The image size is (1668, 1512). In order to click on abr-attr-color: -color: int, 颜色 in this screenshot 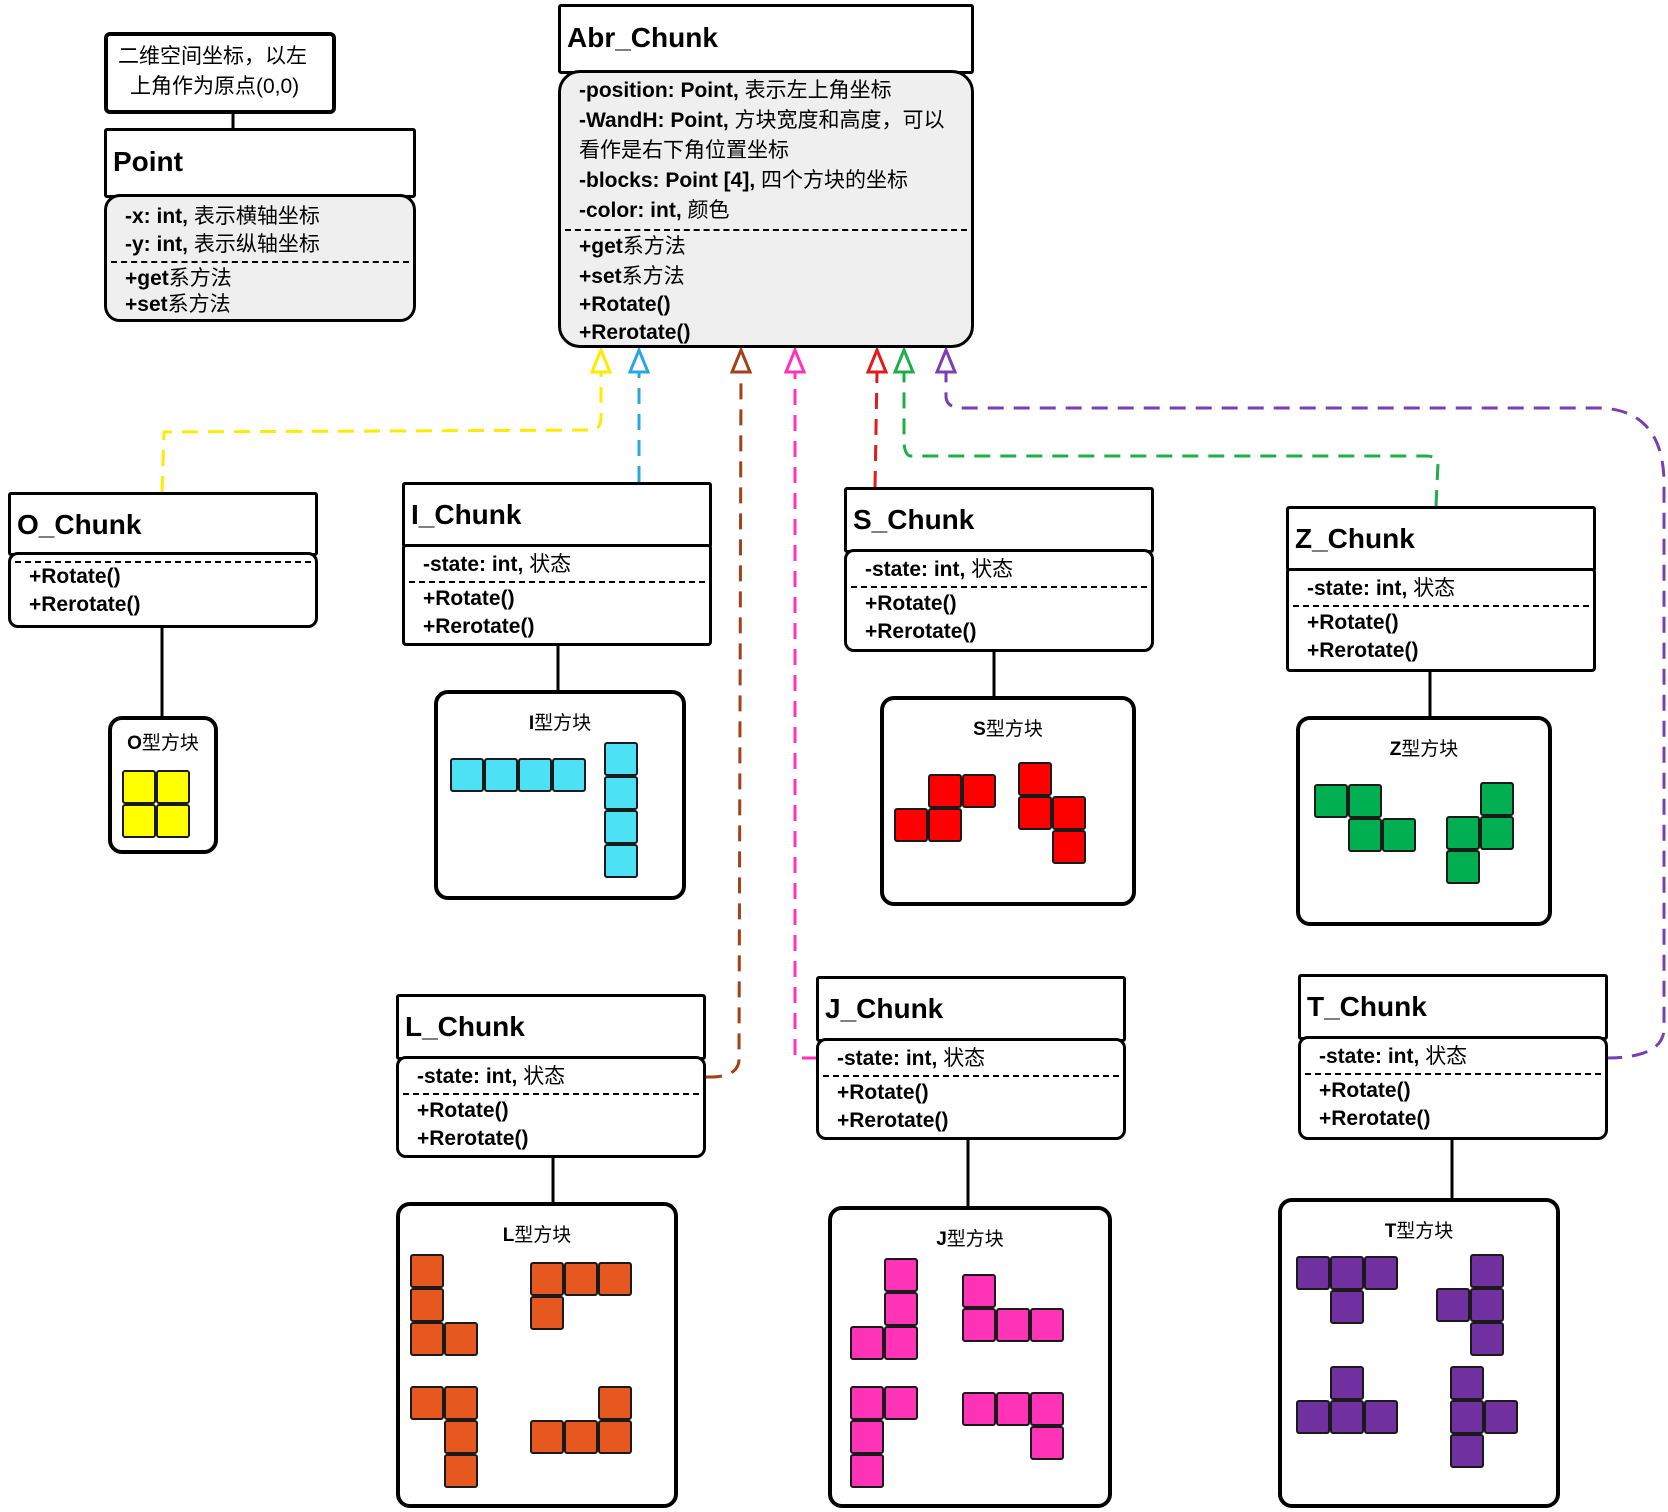, I will do `click(771, 211)`.